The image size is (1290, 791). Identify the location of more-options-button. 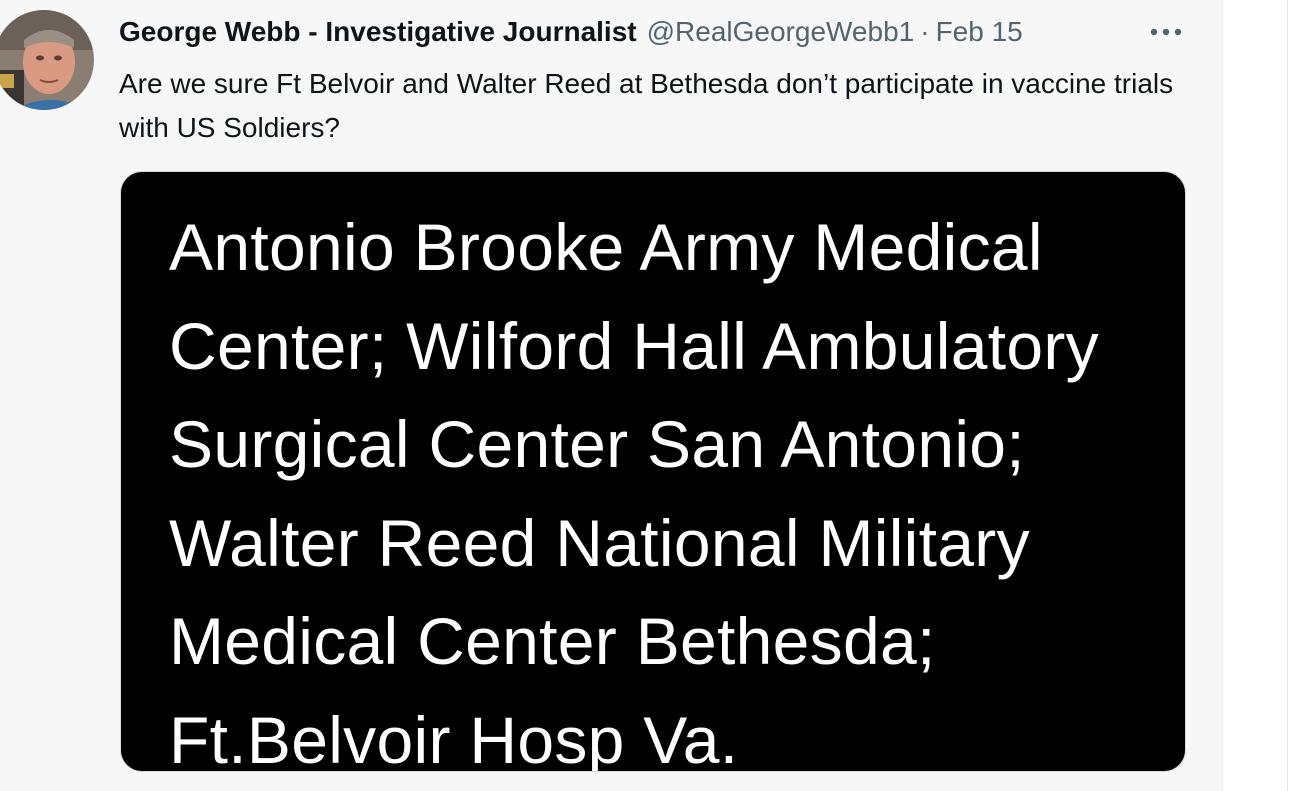
(1166, 32).